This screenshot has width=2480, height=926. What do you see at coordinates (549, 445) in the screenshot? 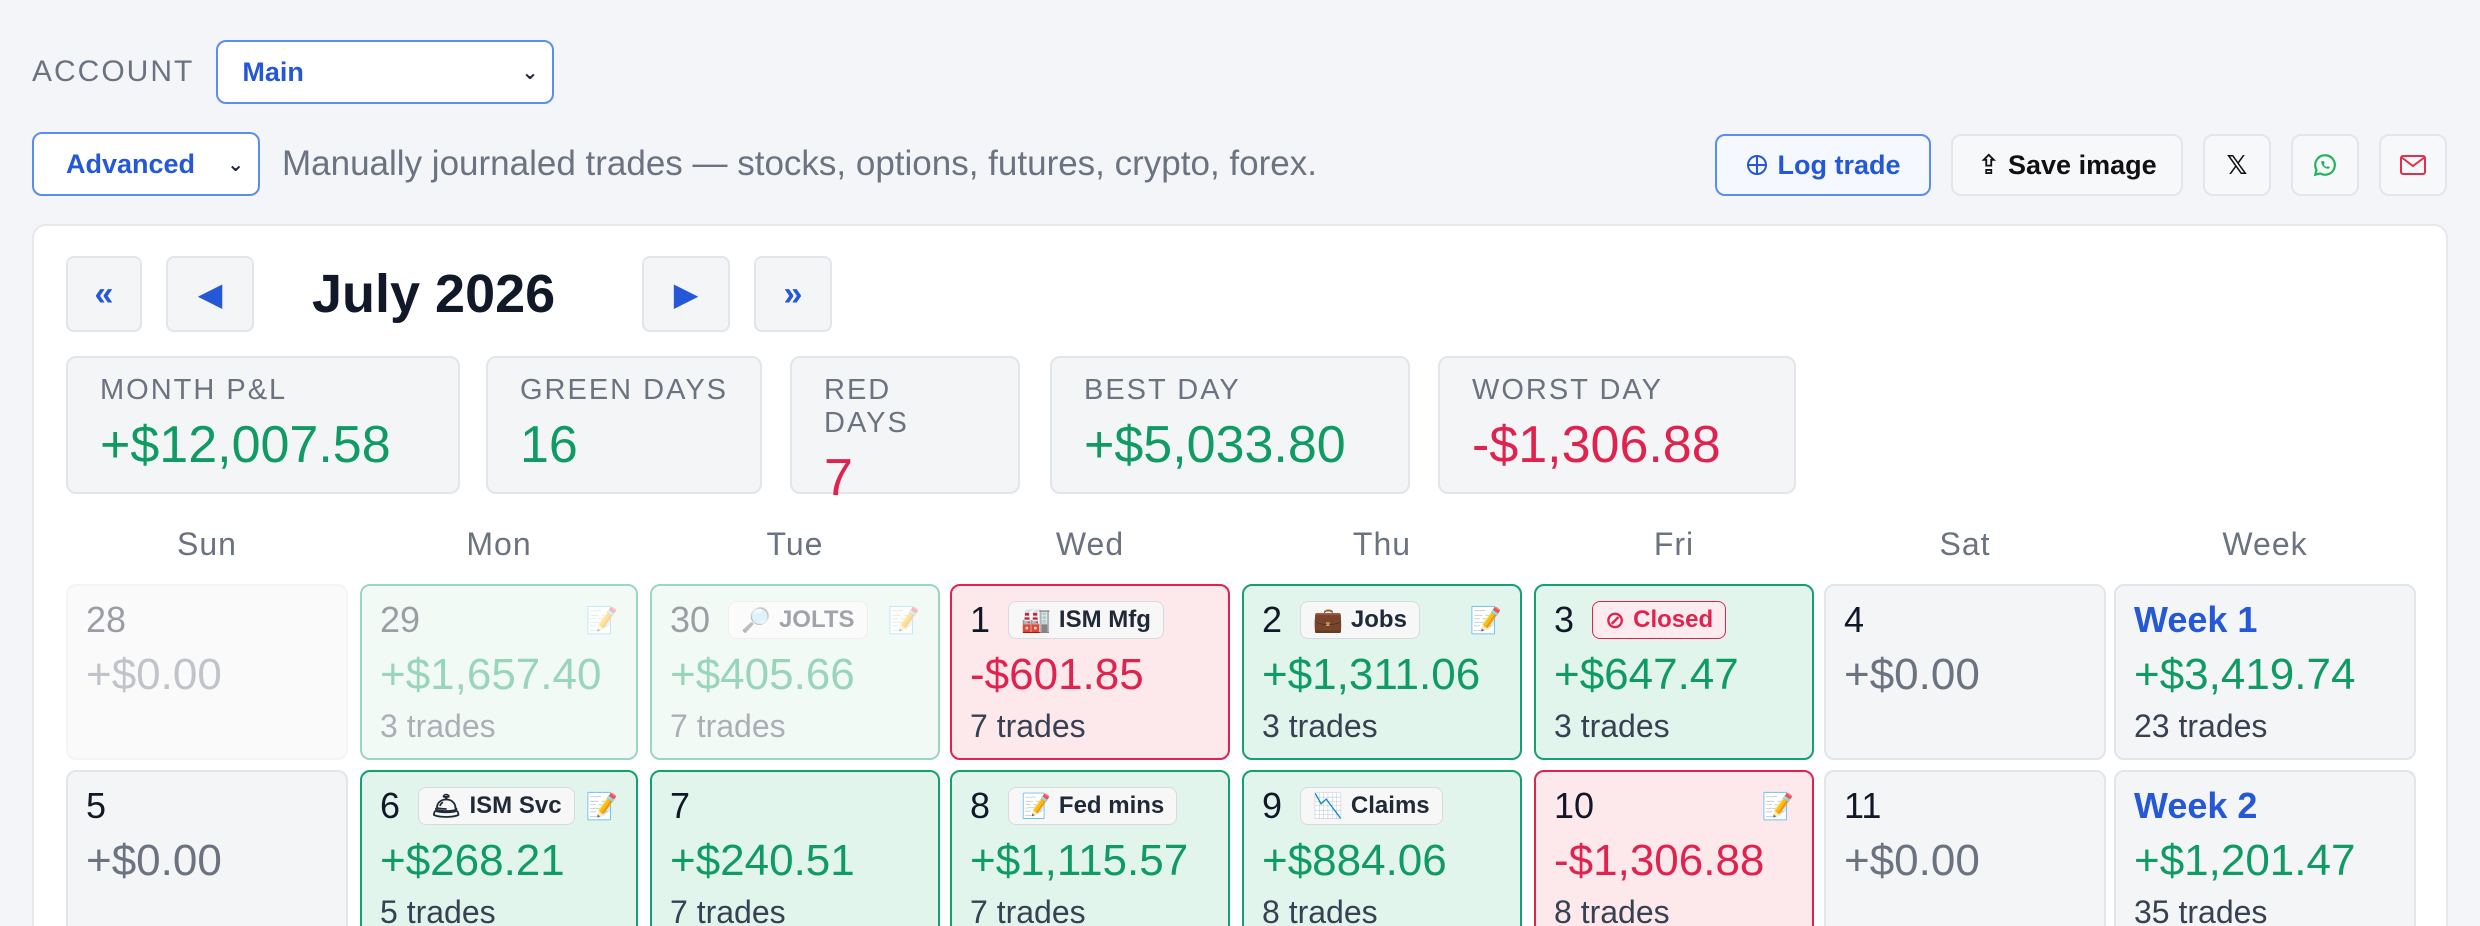
I see `stat-value: 16` at bounding box center [549, 445].